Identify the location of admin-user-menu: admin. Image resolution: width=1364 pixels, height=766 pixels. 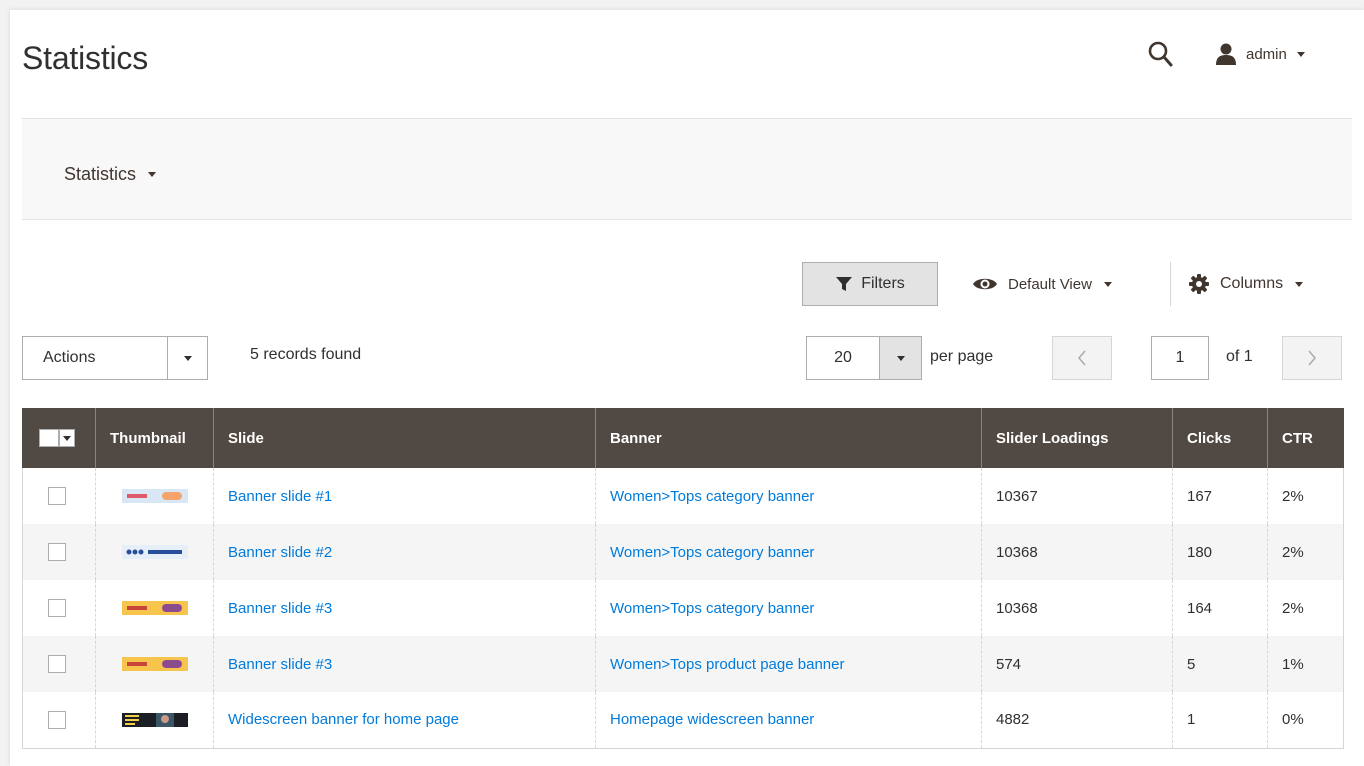
(1259, 54).